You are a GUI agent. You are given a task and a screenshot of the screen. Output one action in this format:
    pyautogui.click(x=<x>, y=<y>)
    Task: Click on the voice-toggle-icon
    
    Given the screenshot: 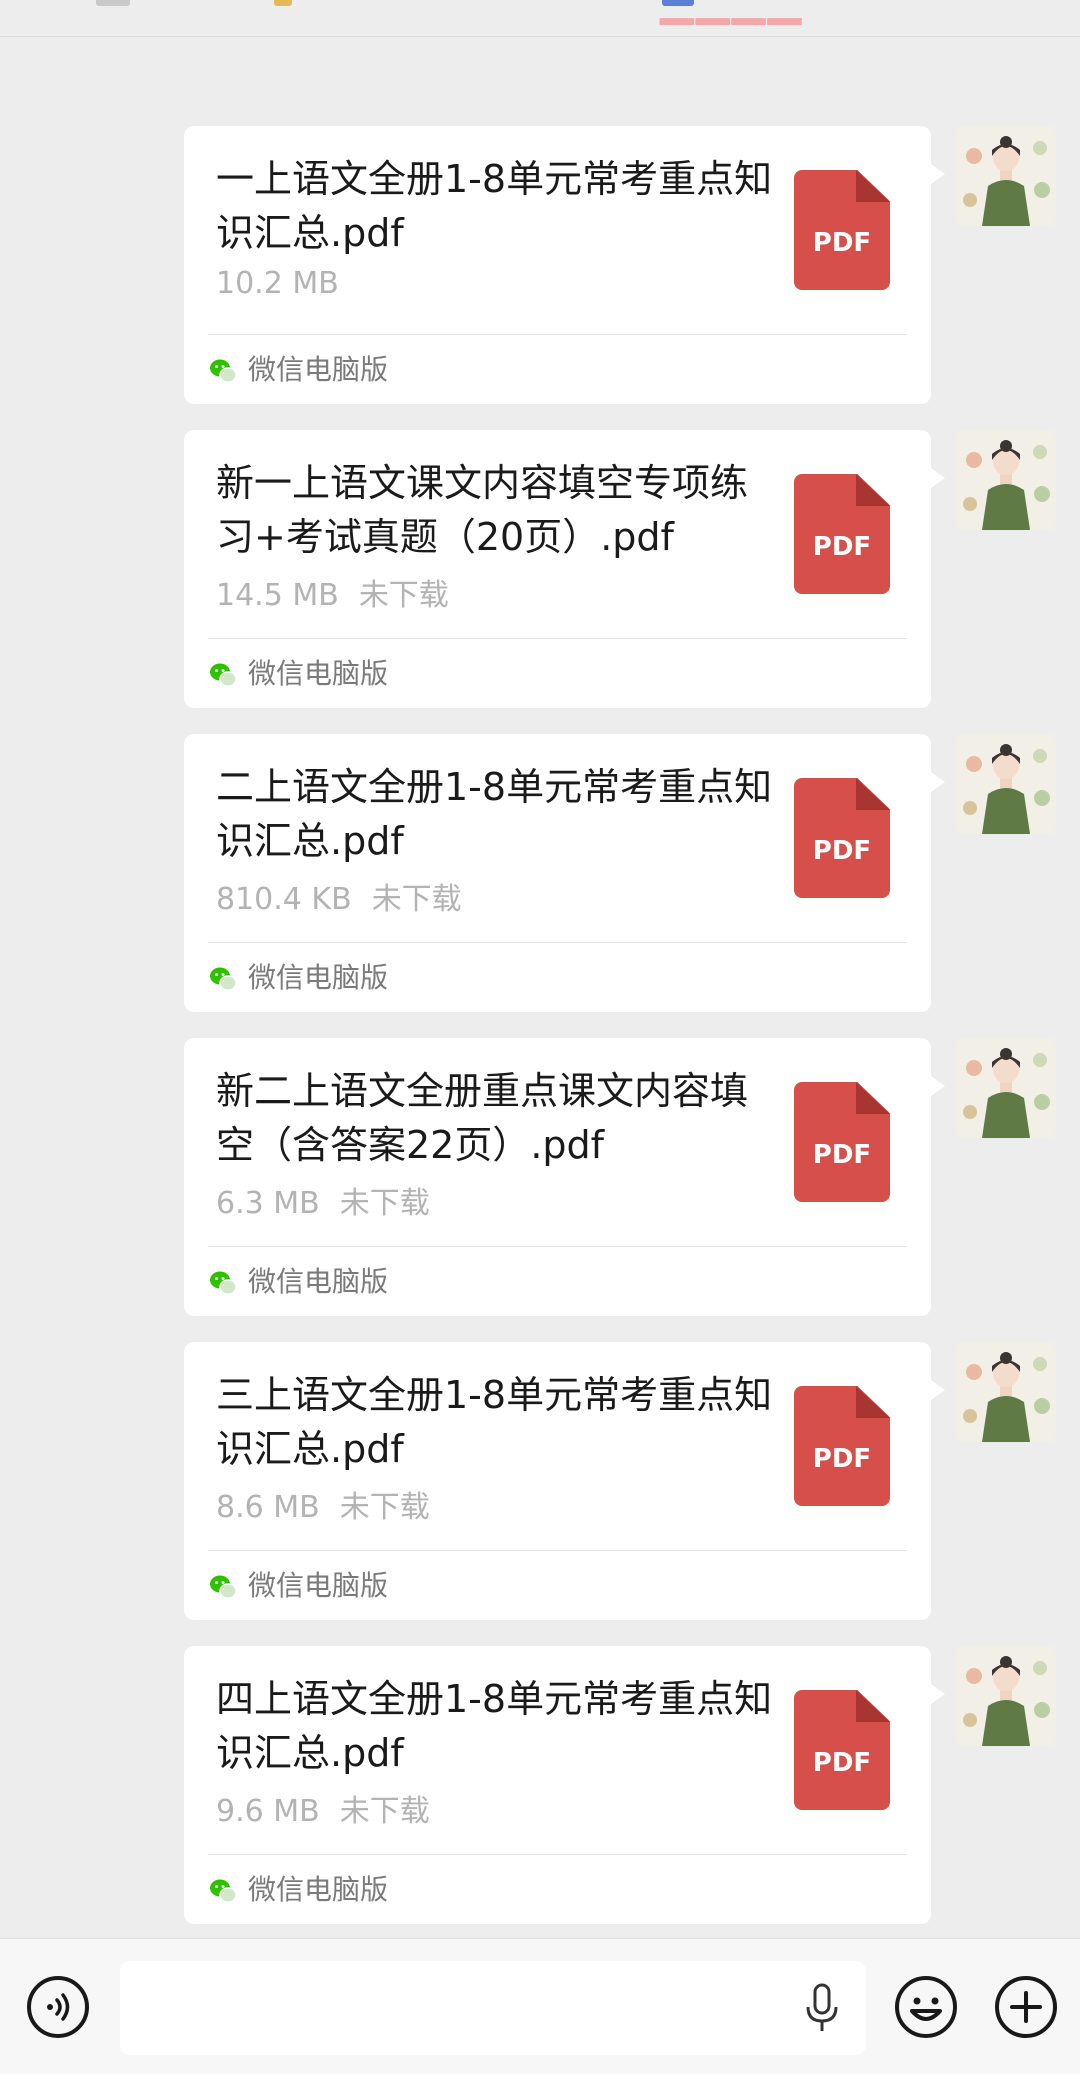 What is the action you would take?
    pyautogui.click(x=58, y=2007)
    